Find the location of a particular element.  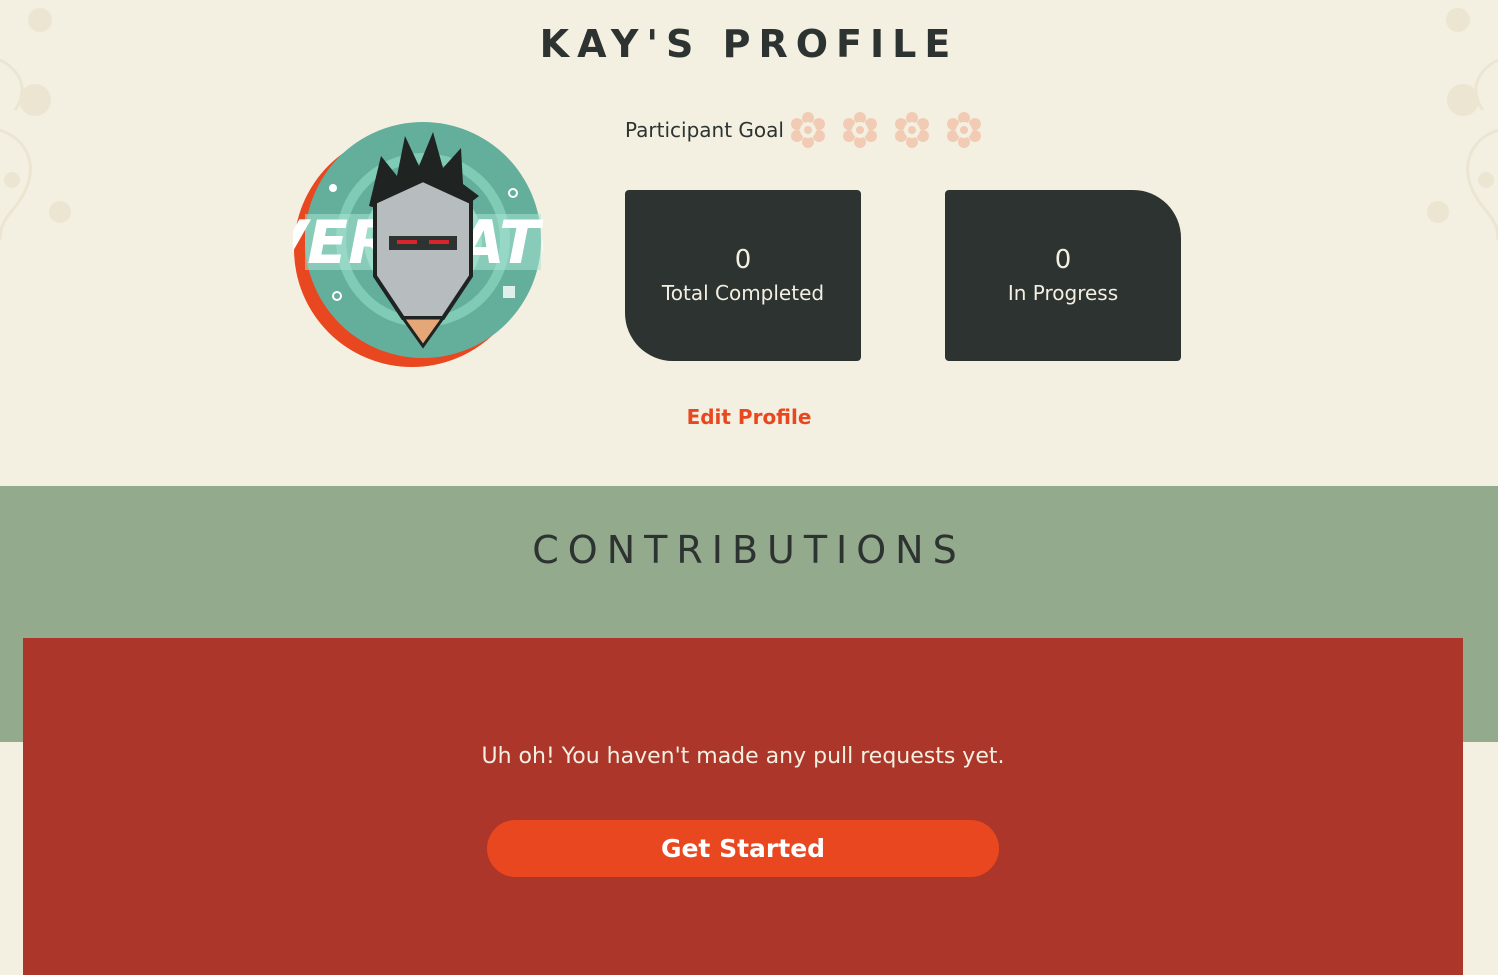

participant-goal: Participant Goal is located at coordinates (809, 130).